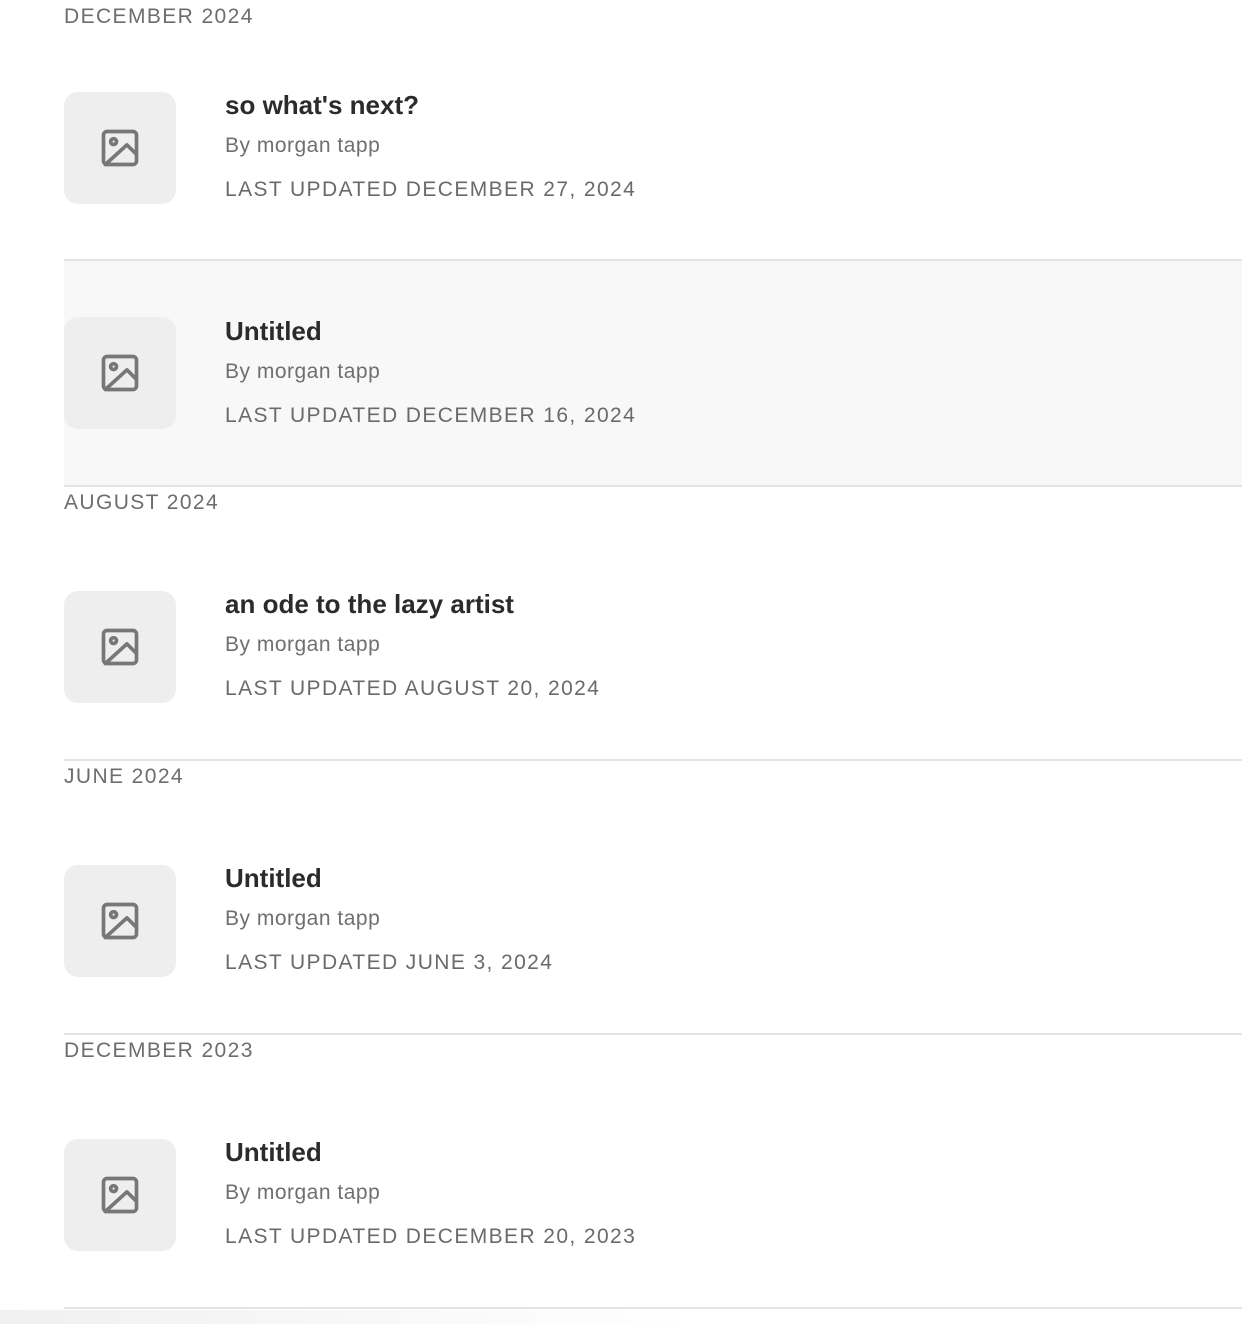 The width and height of the screenshot is (1242, 1324). What do you see at coordinates (159, 16) in the screenshot?
I see `section-header-december-2024: DECEMBER 2024` at bounding box center [159, 16].